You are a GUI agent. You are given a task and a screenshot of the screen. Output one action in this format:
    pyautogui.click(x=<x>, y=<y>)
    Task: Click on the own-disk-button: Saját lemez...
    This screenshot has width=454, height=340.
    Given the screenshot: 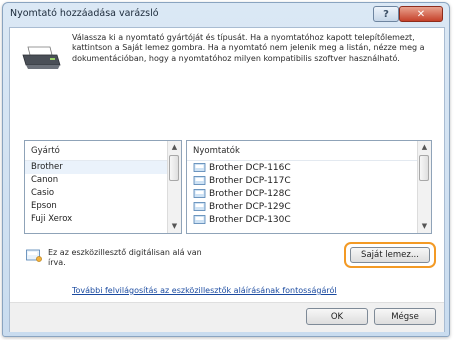 What is the action you would take?
    pyautogui.click(x=390, y=255)
    